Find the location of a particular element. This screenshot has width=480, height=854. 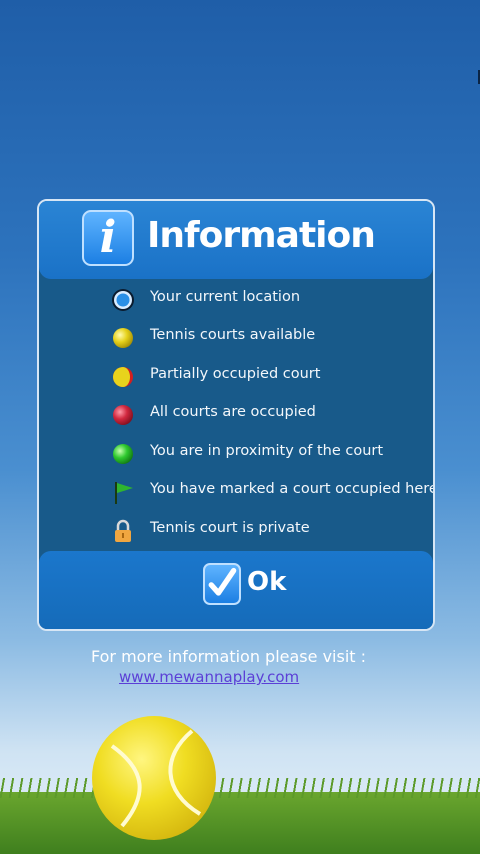

legend-item: Your current location is located at coordinates (236, 300).